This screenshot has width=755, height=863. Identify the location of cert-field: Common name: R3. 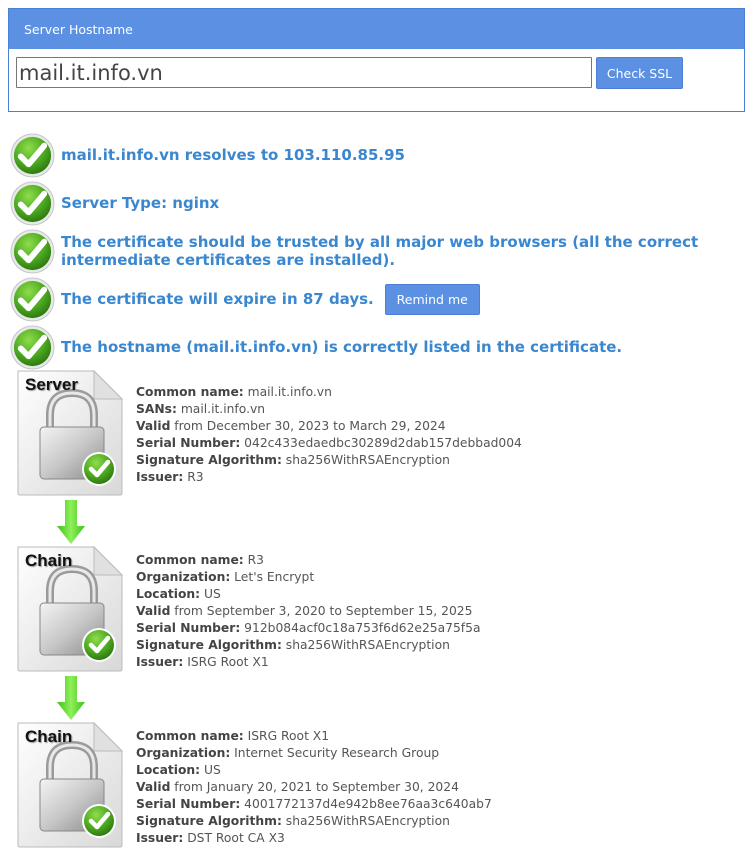
(200, 560).